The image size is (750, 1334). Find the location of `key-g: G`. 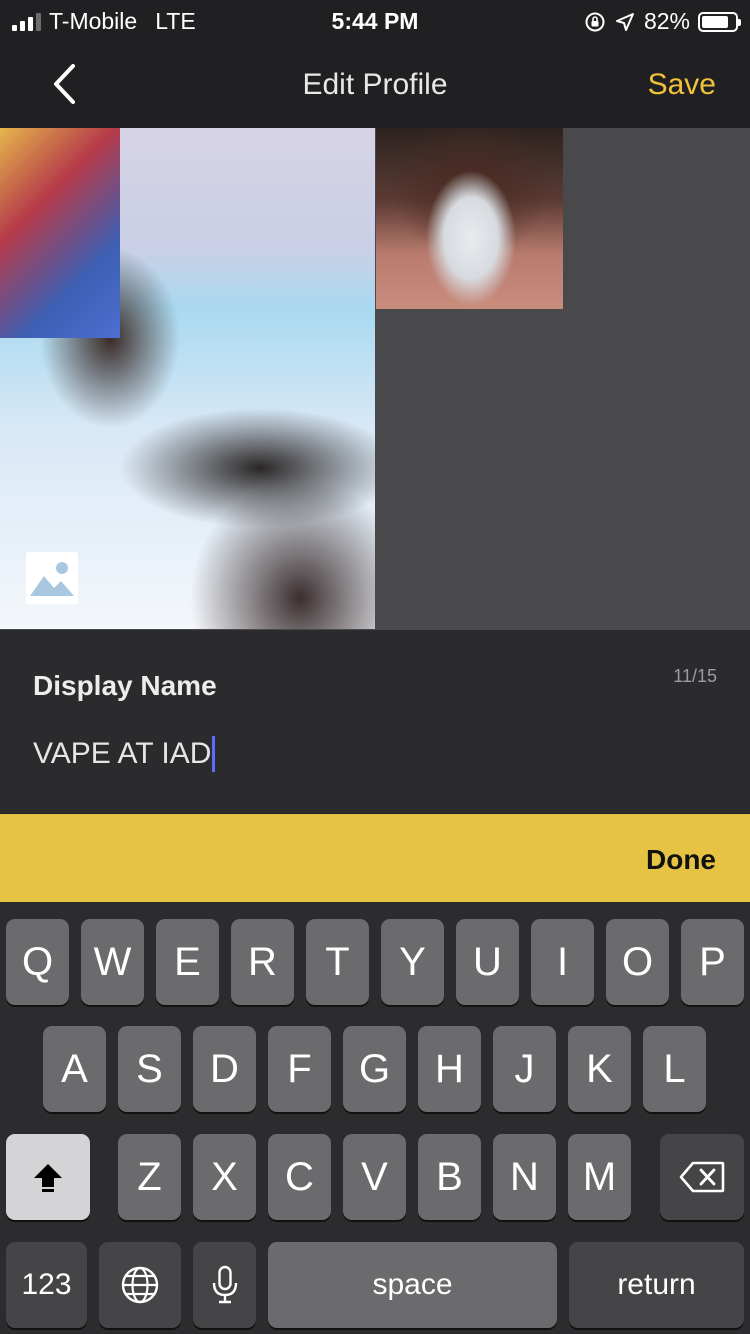

key-g: G is located at coordinates (374, 1069).